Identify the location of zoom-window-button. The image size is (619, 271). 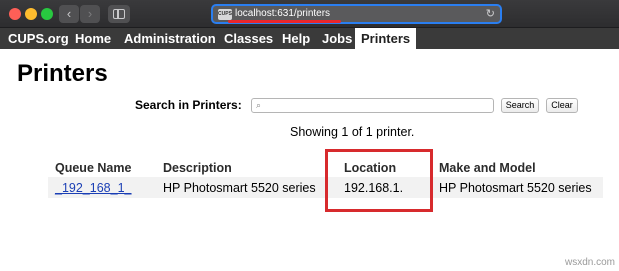
(47, 14).